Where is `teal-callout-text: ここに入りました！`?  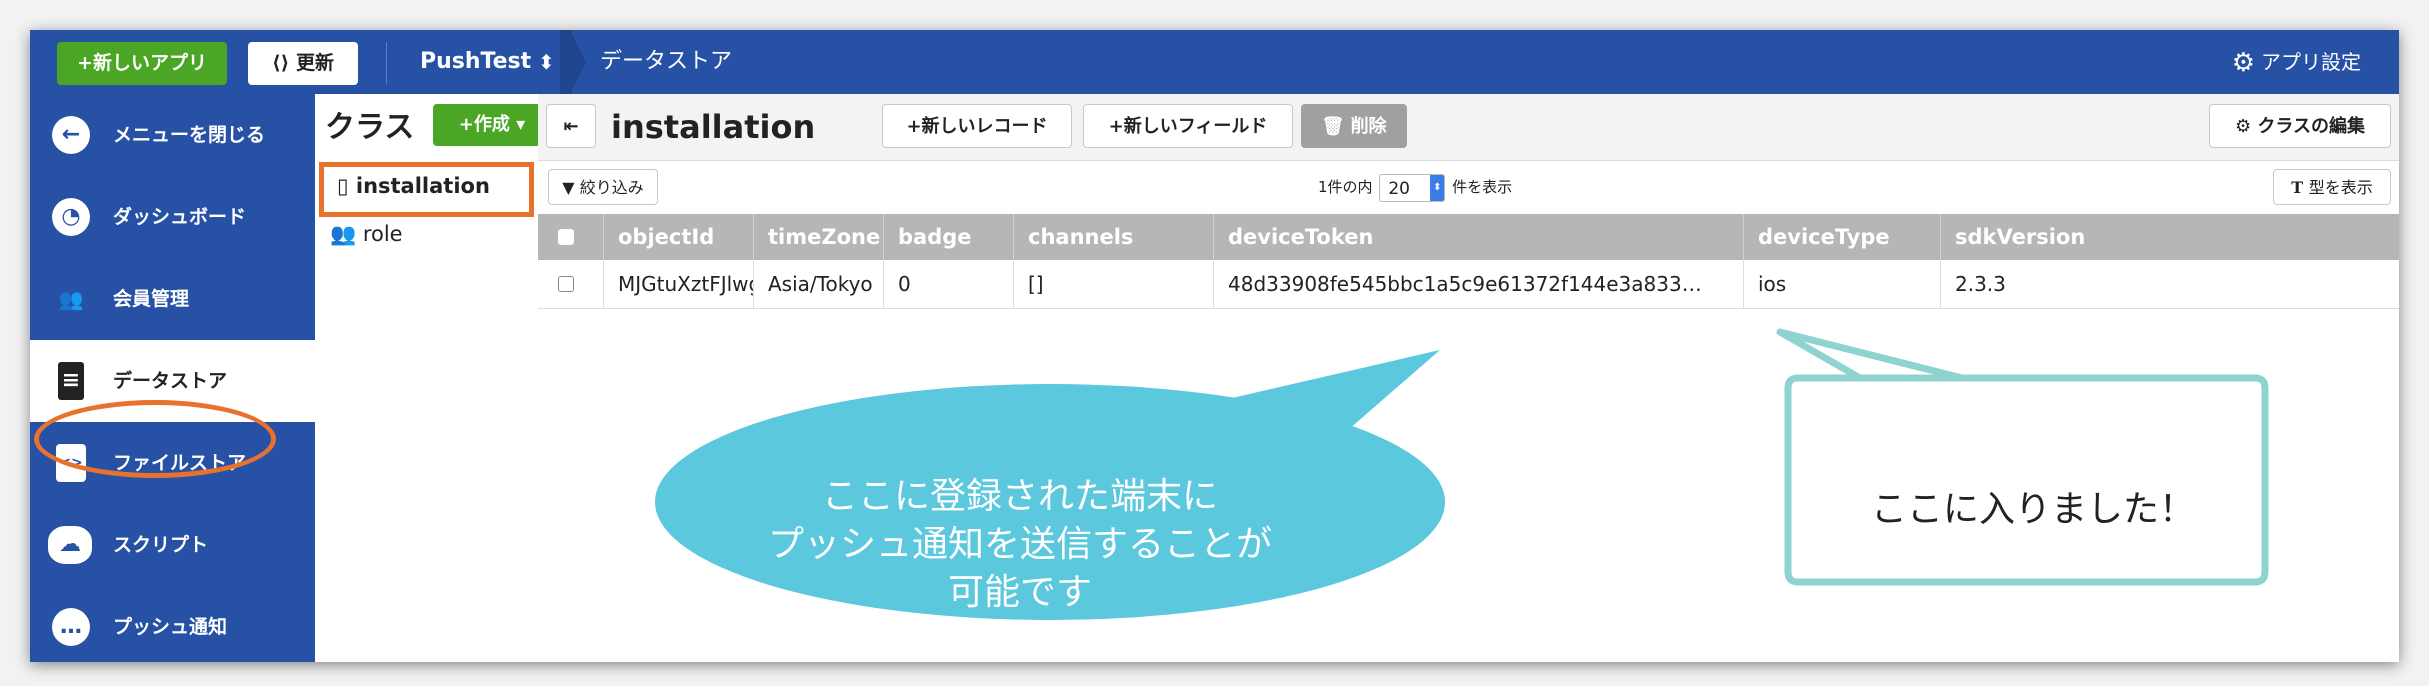 teal-callout-text: ここに入りました！ is located at coordinates (2032, 509).